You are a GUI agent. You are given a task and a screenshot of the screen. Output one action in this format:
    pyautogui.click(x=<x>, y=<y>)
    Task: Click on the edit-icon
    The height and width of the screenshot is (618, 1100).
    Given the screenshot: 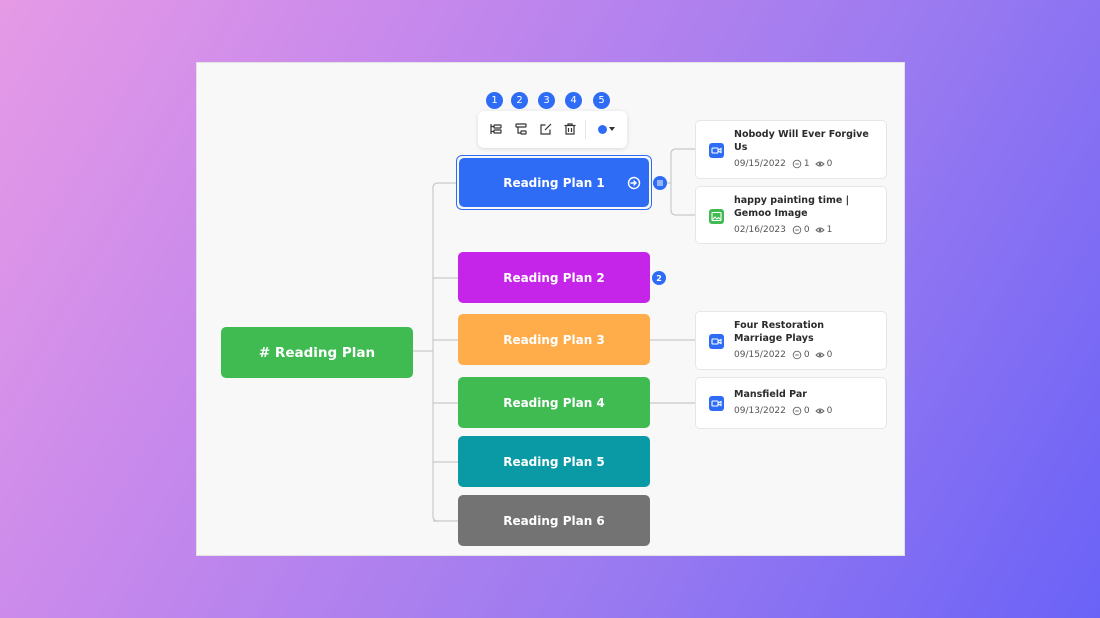 What is the action you would take?
    pyautogui.click(x=546, y=129)
    